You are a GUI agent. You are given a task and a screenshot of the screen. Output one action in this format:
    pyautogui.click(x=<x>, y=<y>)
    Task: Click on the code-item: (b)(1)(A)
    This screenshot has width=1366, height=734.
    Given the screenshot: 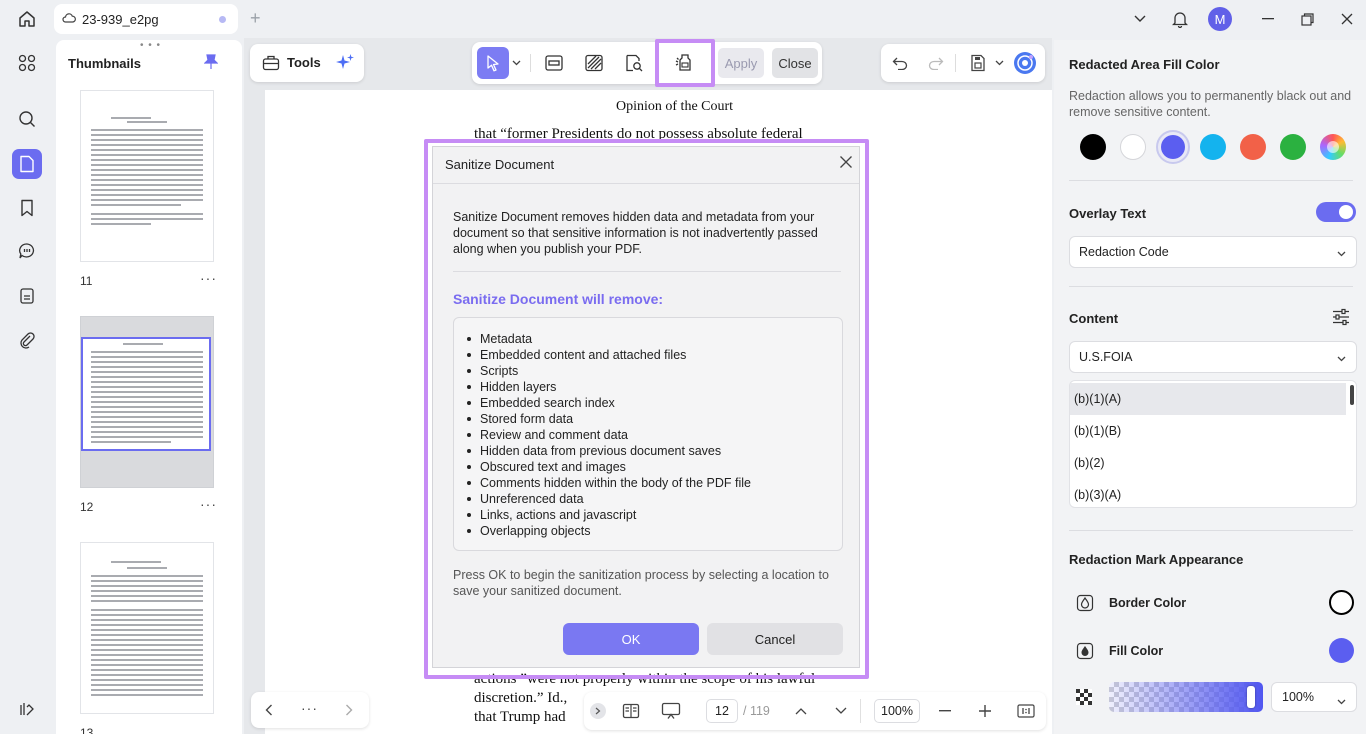 What is the action you would take?
    pyautogui.click(x=1208, y=399)
    